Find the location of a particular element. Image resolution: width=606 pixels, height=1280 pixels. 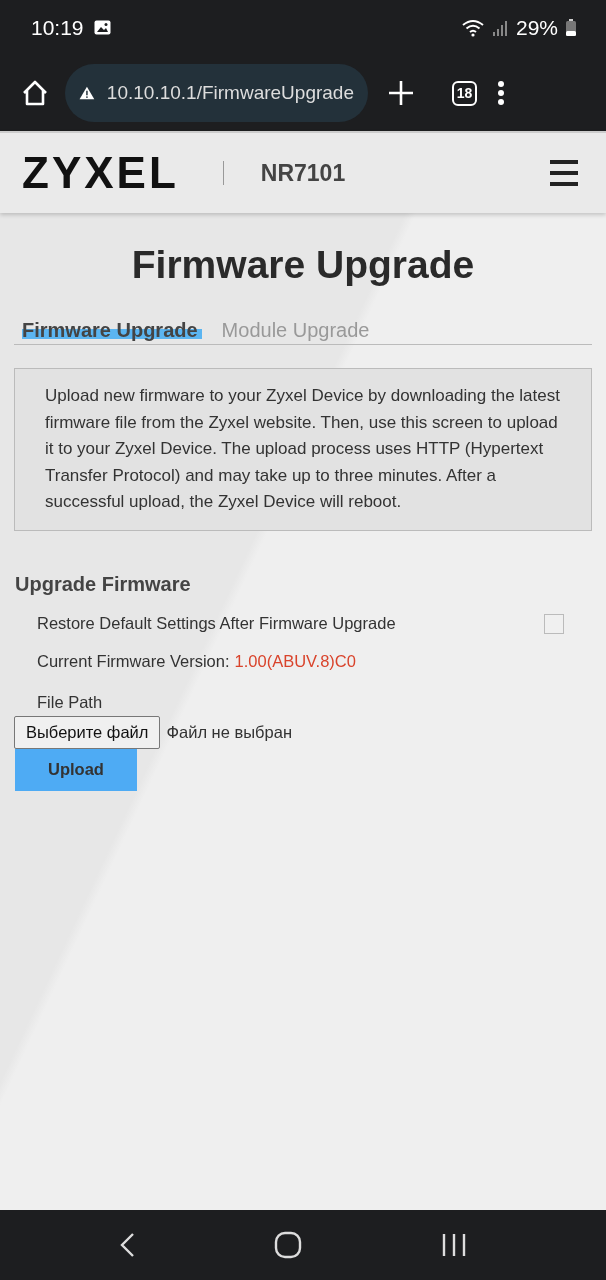

image-icon is located at coordinates (102, 27).